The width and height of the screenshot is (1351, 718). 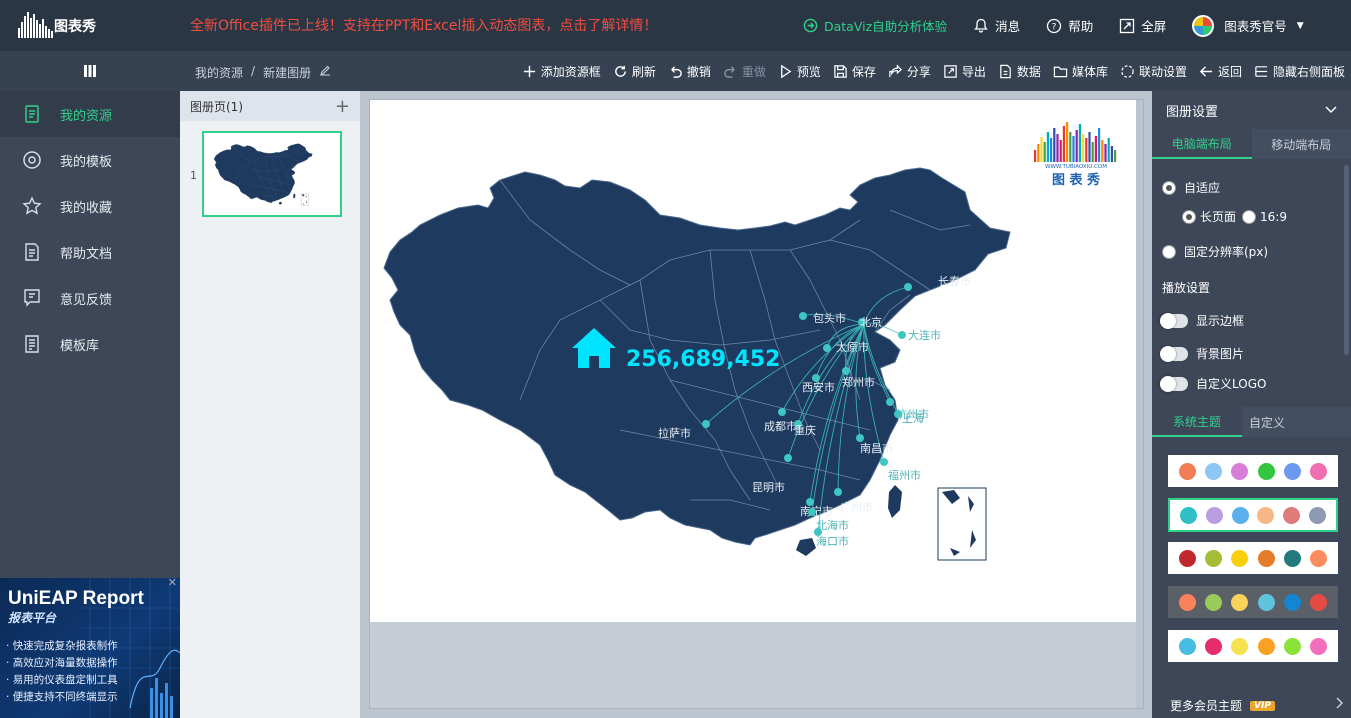 I want to click on sidebar-item-template: 我的模板, so click(x=90, y=160).